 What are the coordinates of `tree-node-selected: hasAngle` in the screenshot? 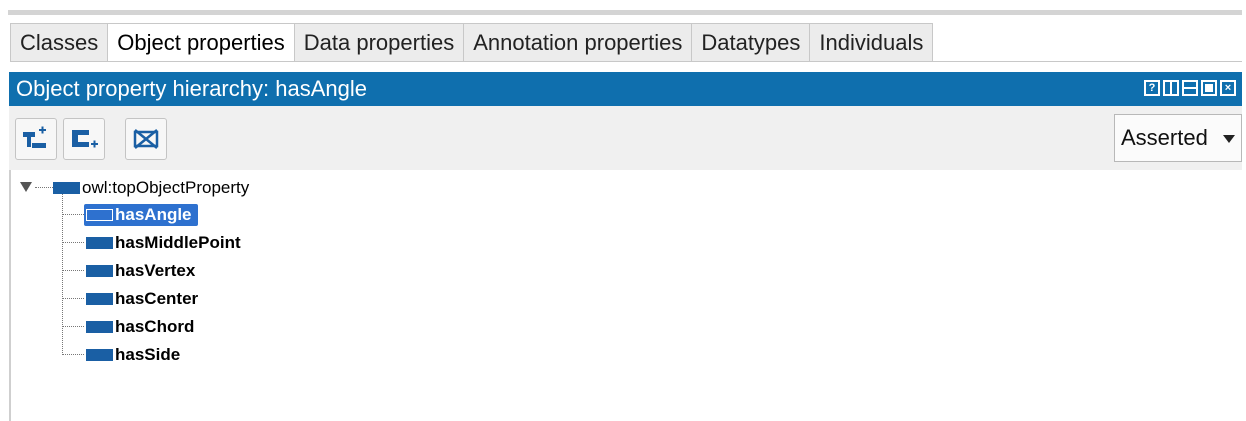 It's located at (141, 215).